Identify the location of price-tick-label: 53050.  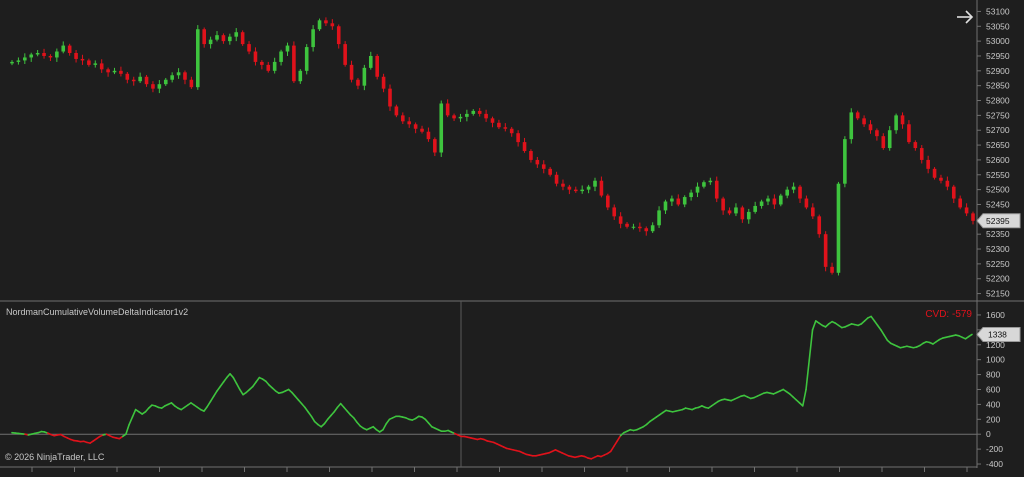
(998, 26).